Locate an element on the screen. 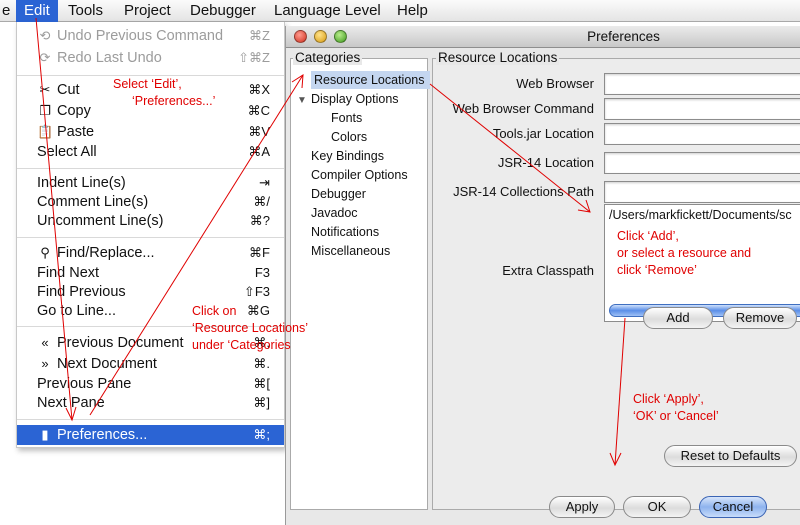 The width and height of the screenshot is (800, 525). jsr14-collections-path-label: JSR-14 Collections Path is located at coordinates (523, 191).